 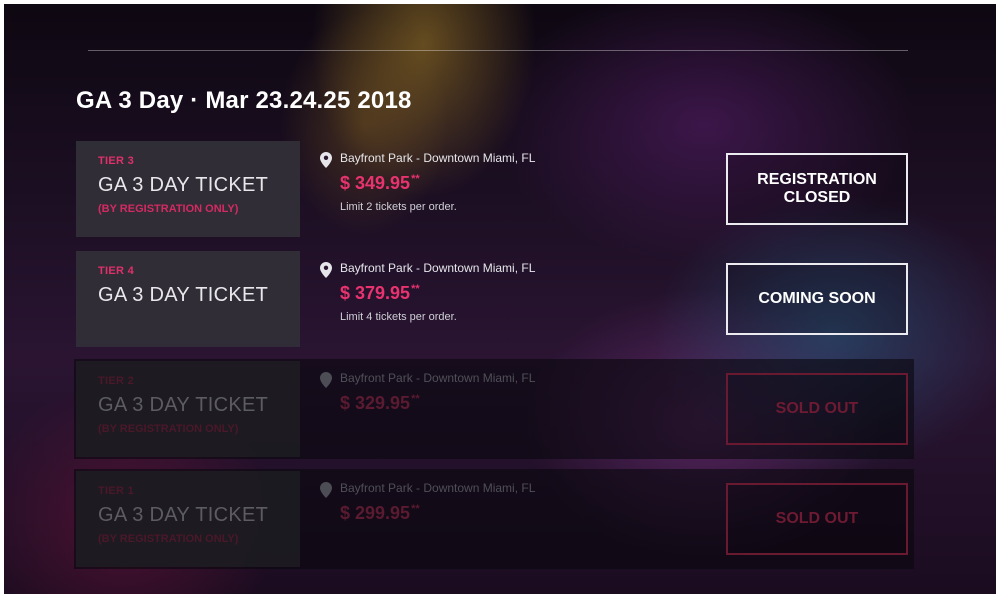 I want to click on registration-closed-button: REGISTRATION CLOSED, so click(x=817, y=189).